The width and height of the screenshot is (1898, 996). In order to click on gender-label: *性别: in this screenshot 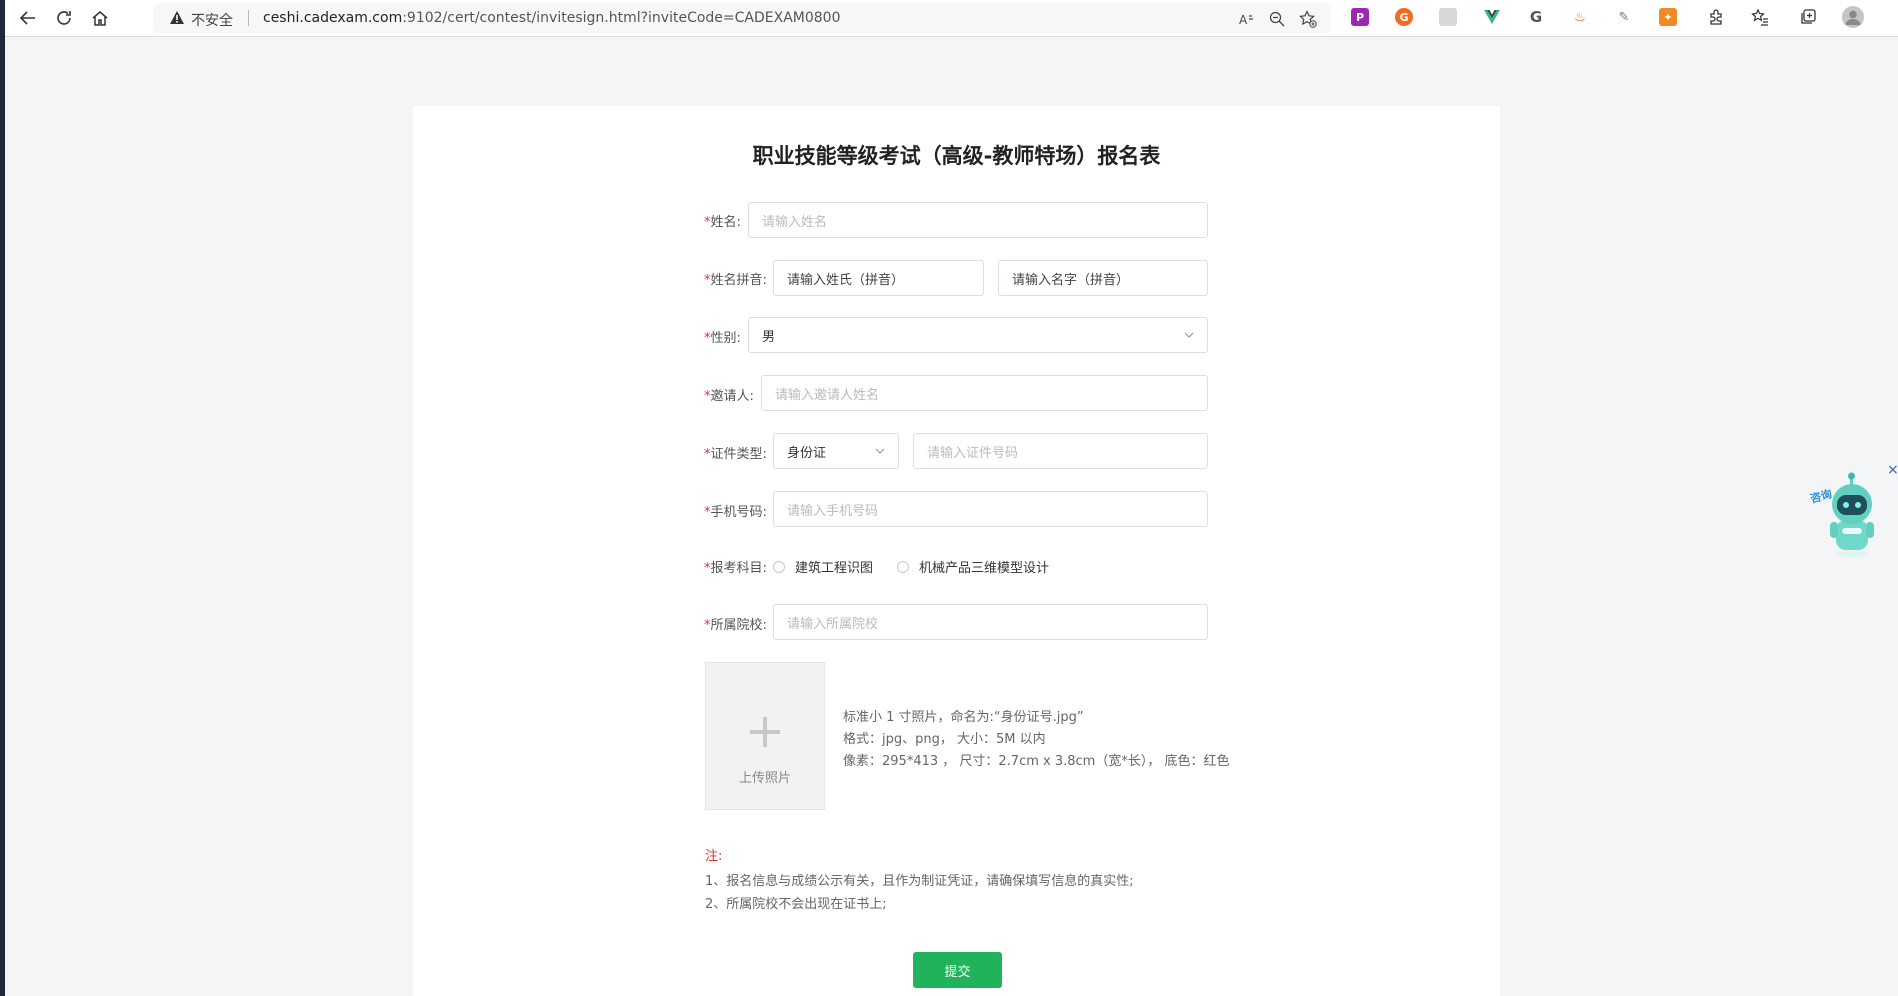, I will do `click(722, 336)`.